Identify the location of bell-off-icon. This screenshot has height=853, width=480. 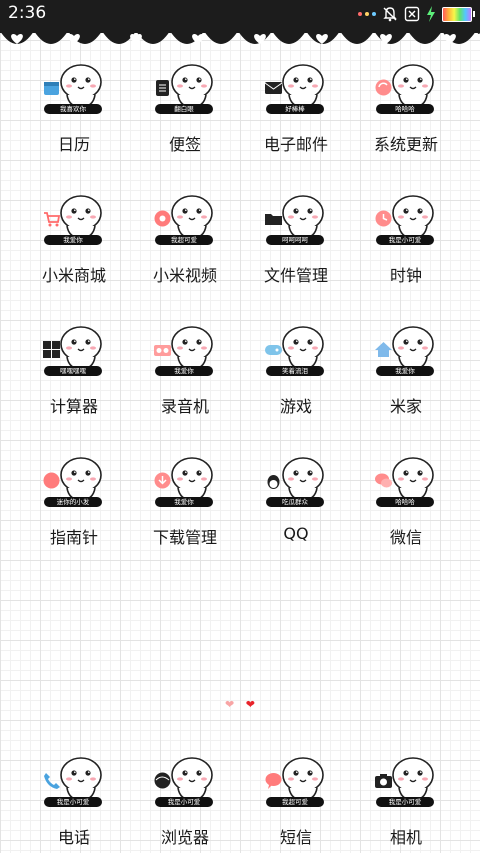
(390, 14).